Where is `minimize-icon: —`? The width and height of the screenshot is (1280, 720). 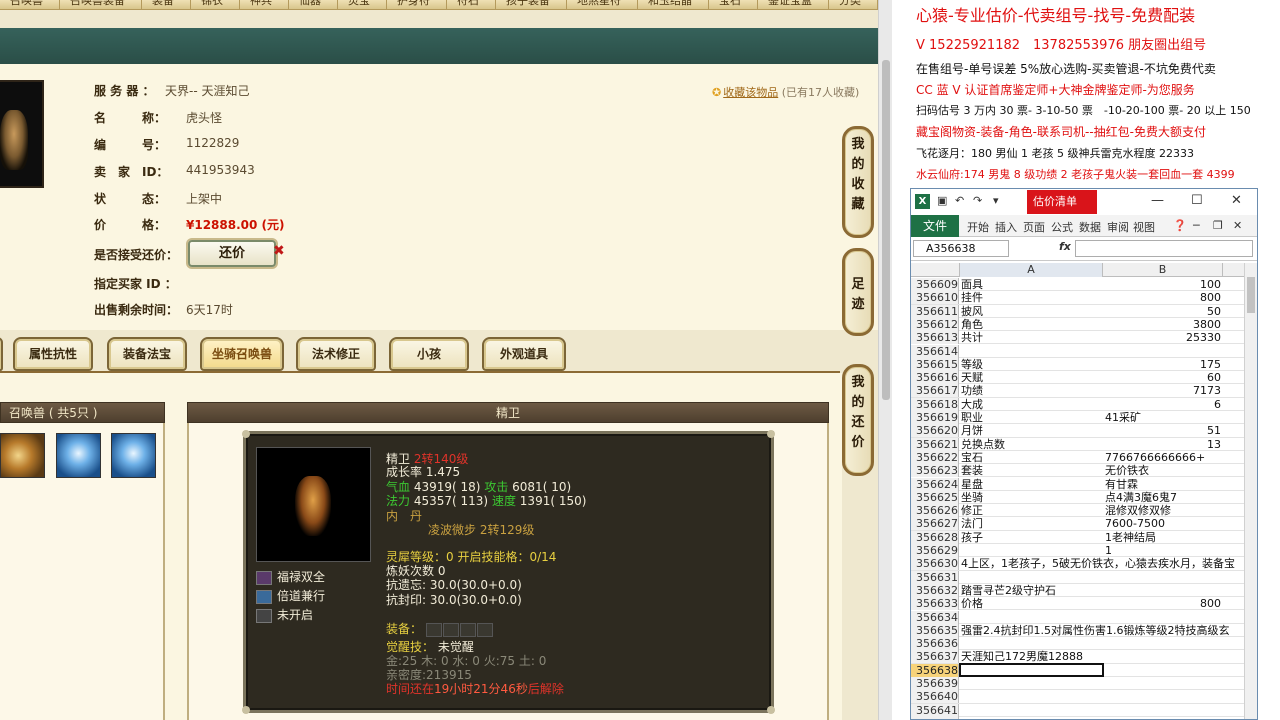
minimize-icon: — is located at coordinates (1157, 200).